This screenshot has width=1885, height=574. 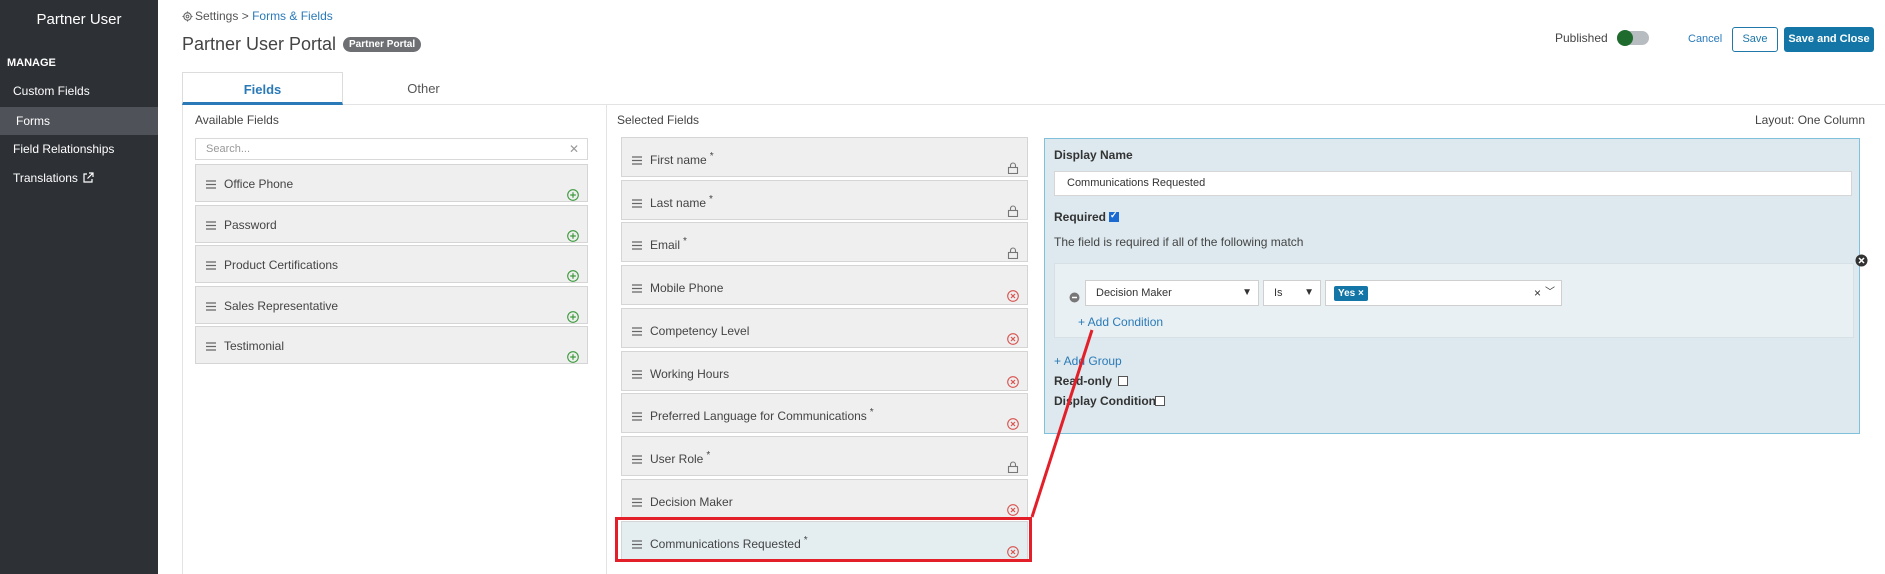 I want to click on selected-field-row: Decision Maker, so click(x=824, y=498).